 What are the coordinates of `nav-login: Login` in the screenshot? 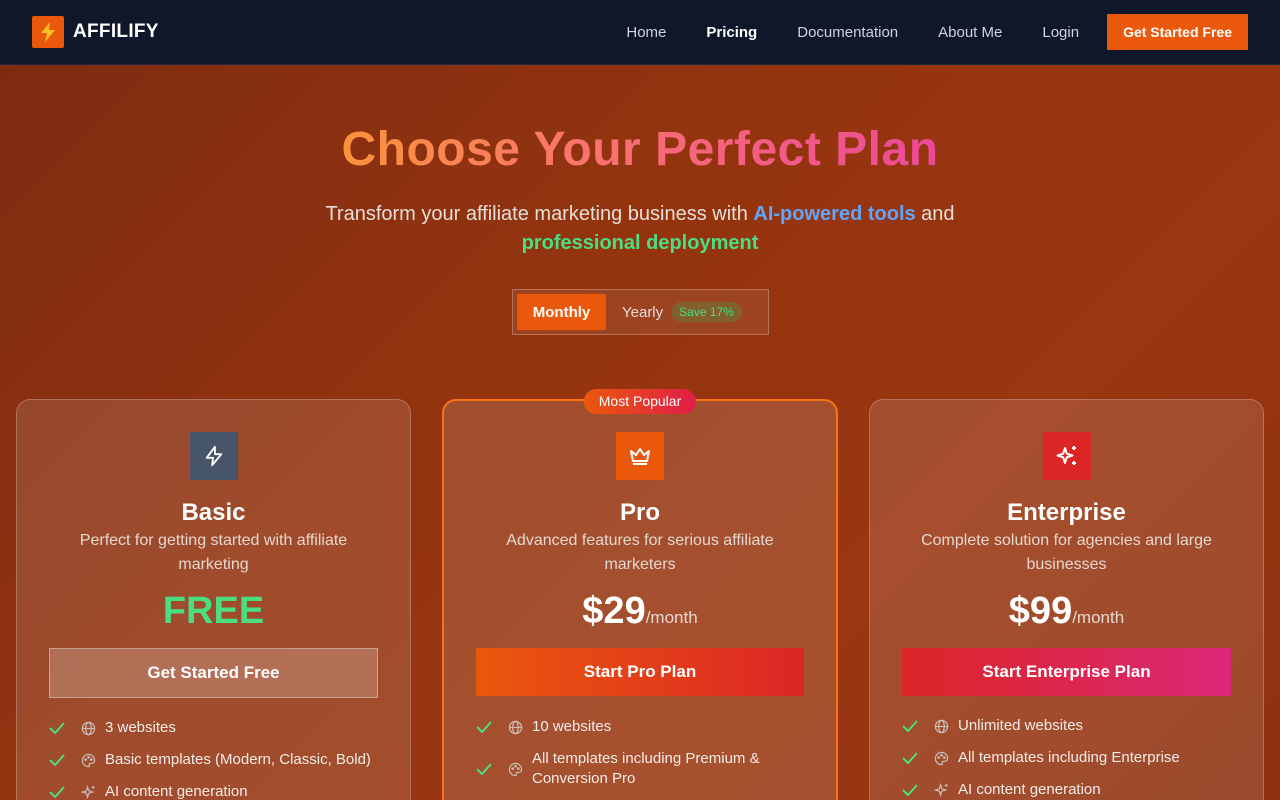 It's located at (1060, 32).